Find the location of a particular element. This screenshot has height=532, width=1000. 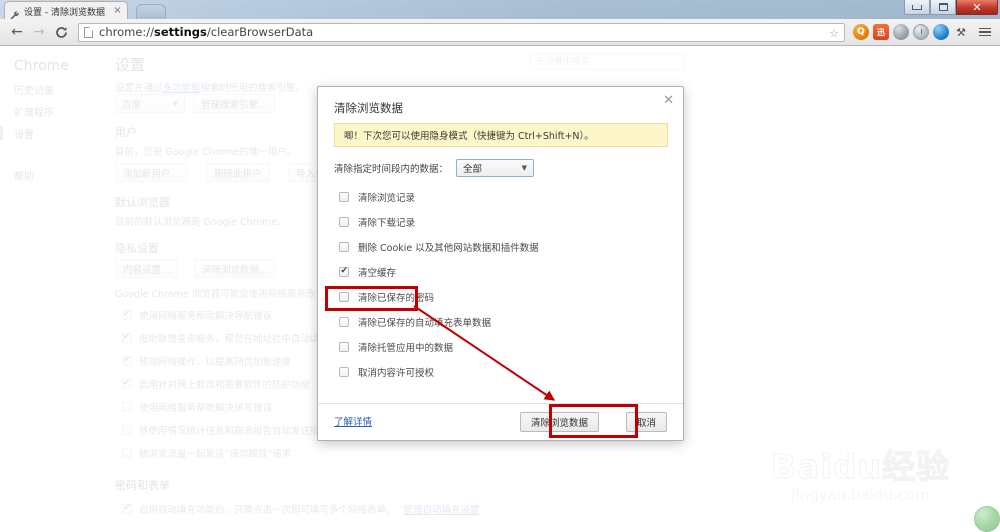

ext-tools-icon: ⚒ is located at coordinates (961, 32).